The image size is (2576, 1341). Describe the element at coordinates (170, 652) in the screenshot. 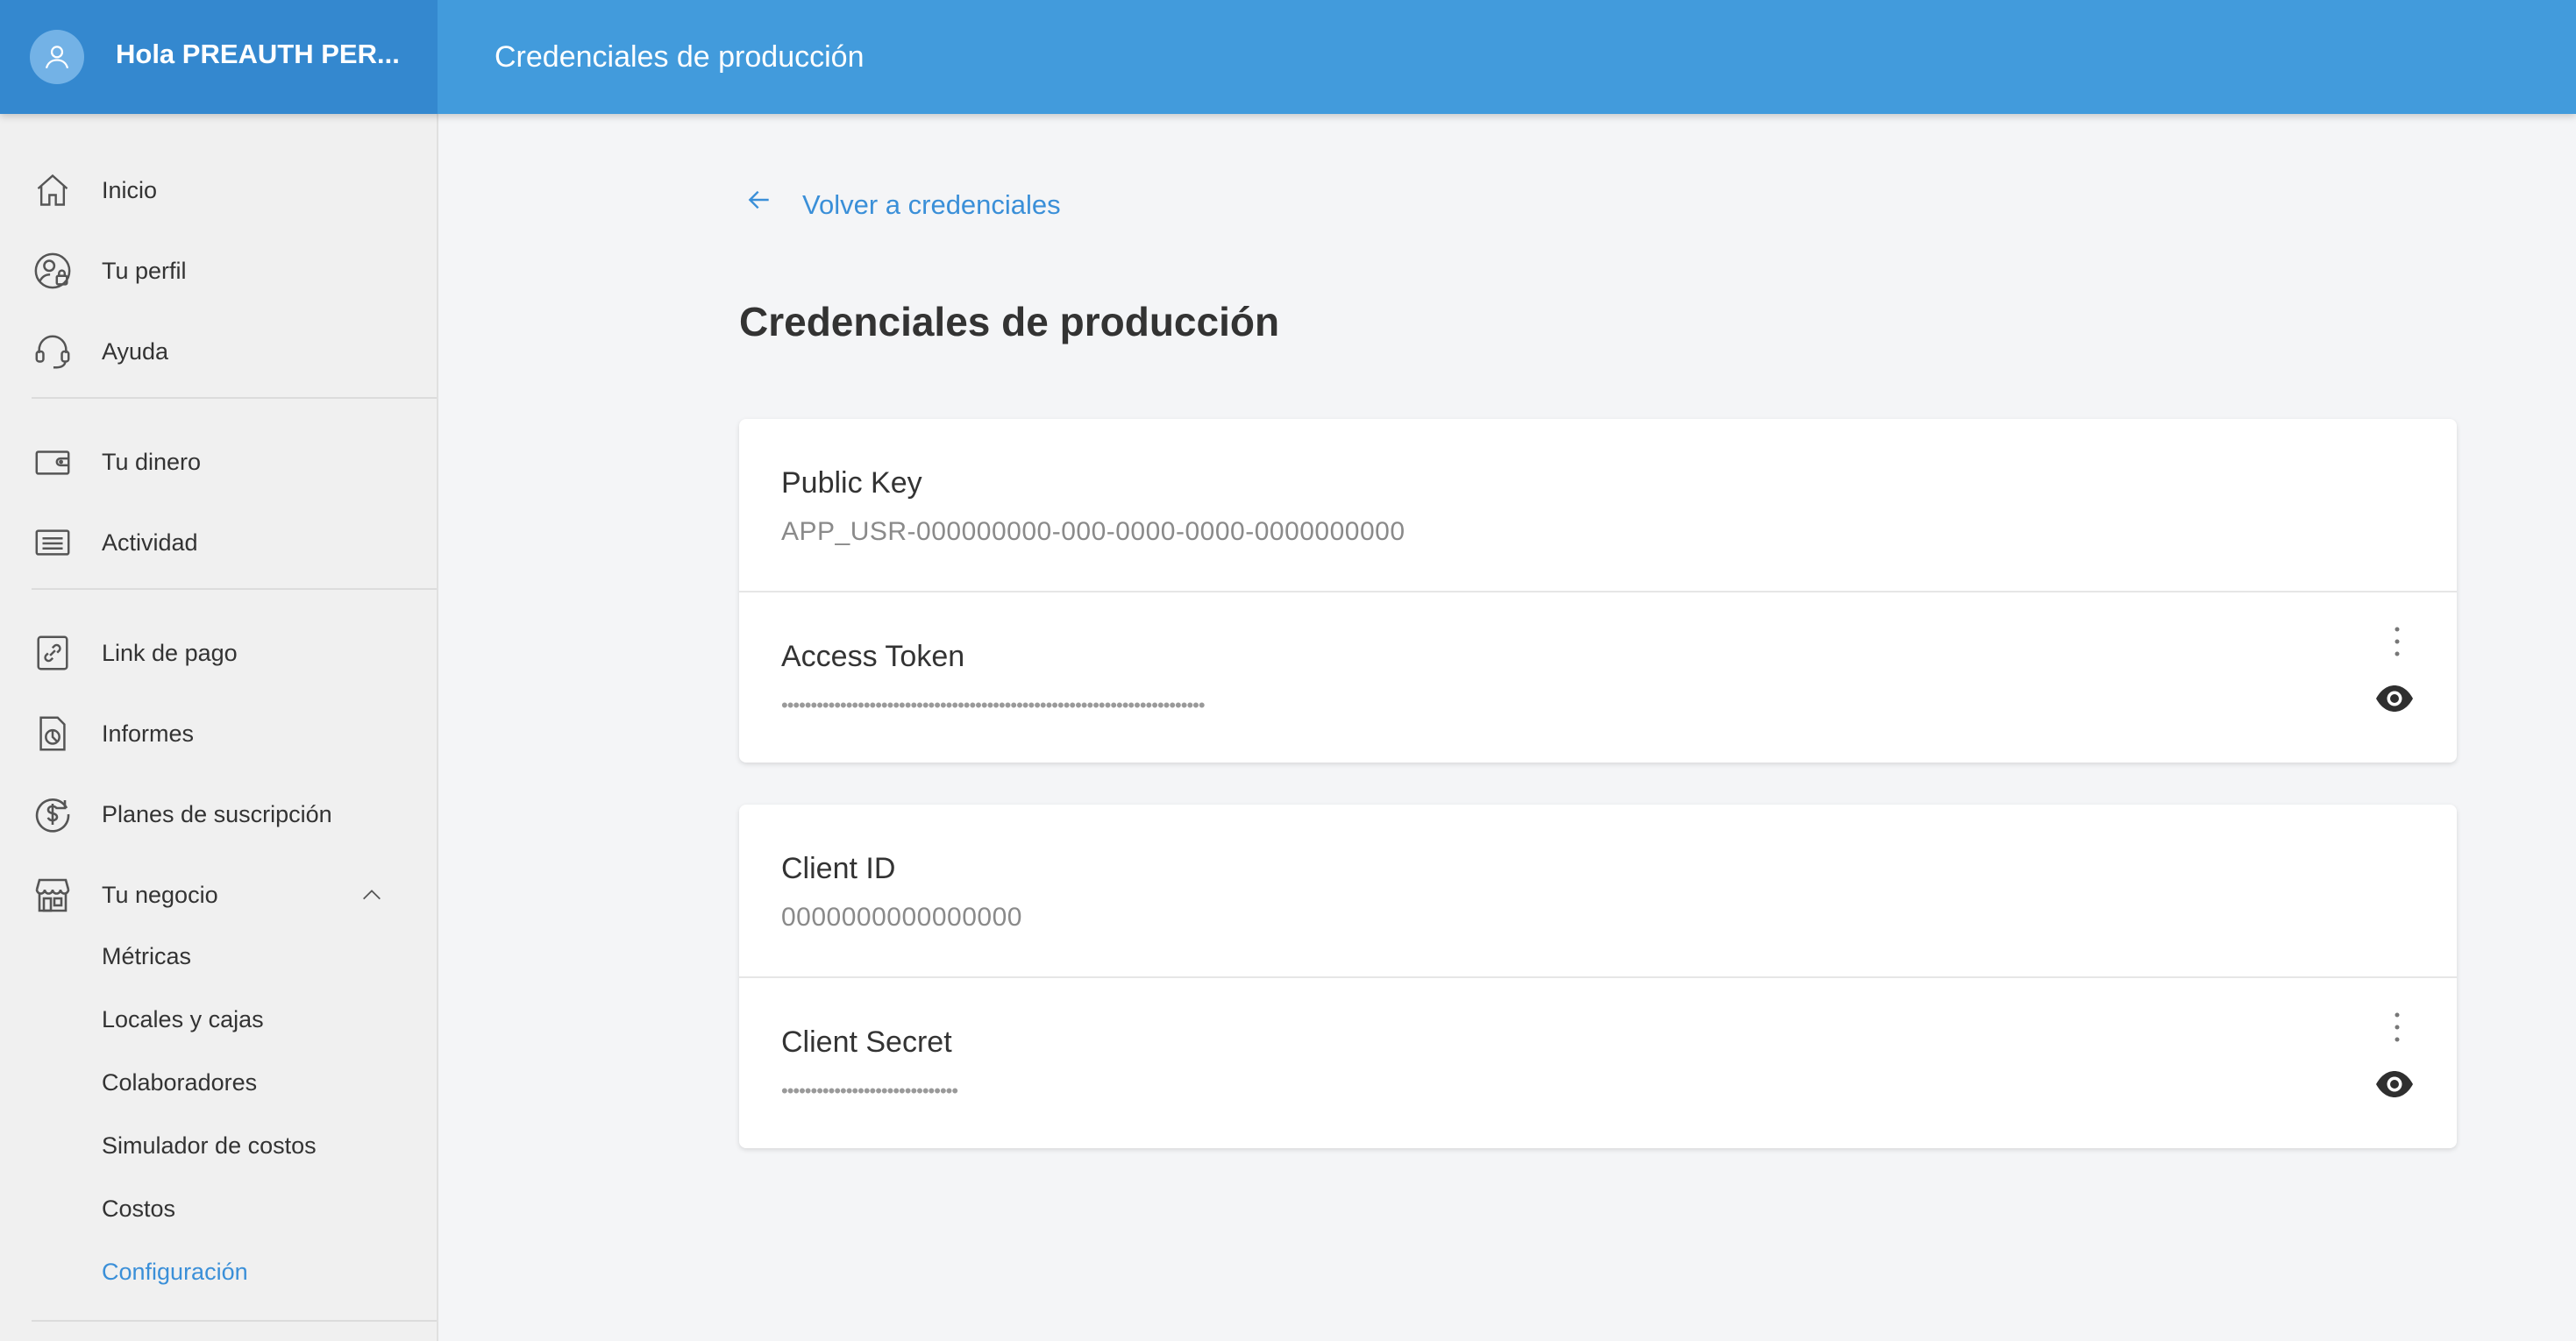

I see `sidebar-item-label: Link de pago` at that location.